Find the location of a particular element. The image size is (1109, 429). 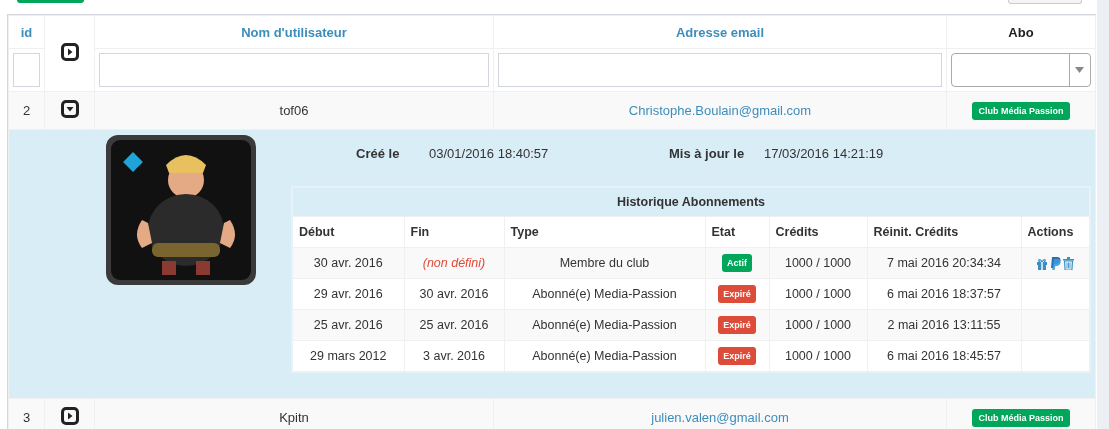

start-date: 29 mars 2012 is located at coordinates (348, 356).